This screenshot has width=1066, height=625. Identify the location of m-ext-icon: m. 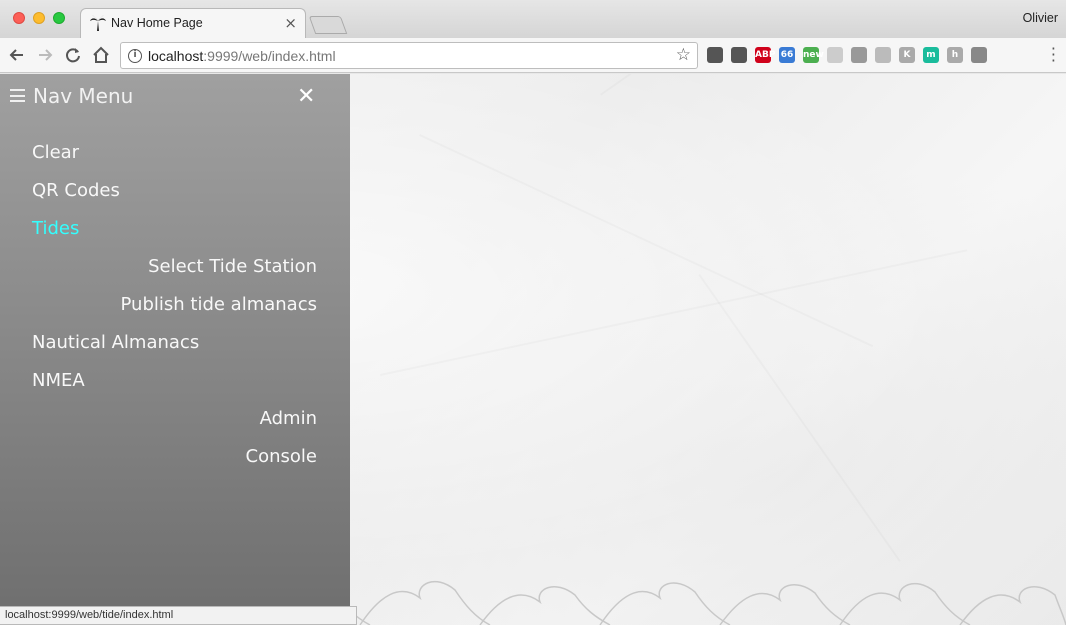
(931, 55).